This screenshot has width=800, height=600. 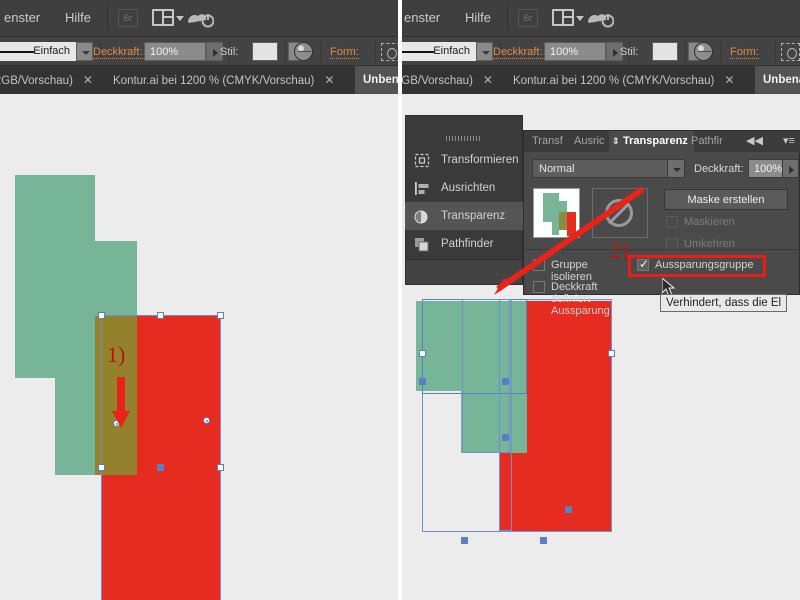 I want to click on menu-bar-left: enster Hilfe Br, so click(x=200, y=18).